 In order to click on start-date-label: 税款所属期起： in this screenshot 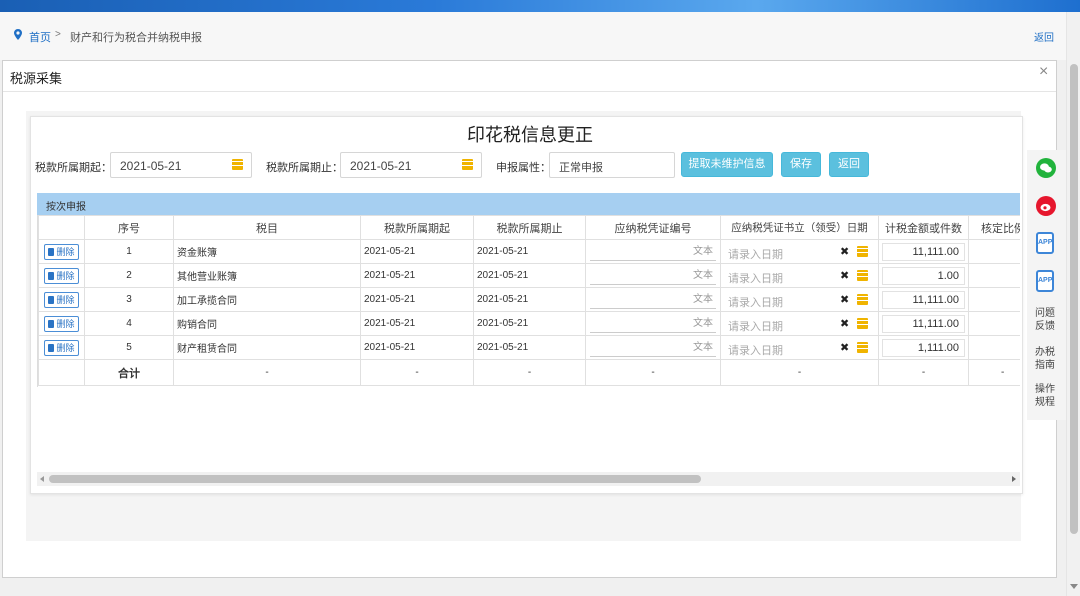, I will do `click(73, 168)`.